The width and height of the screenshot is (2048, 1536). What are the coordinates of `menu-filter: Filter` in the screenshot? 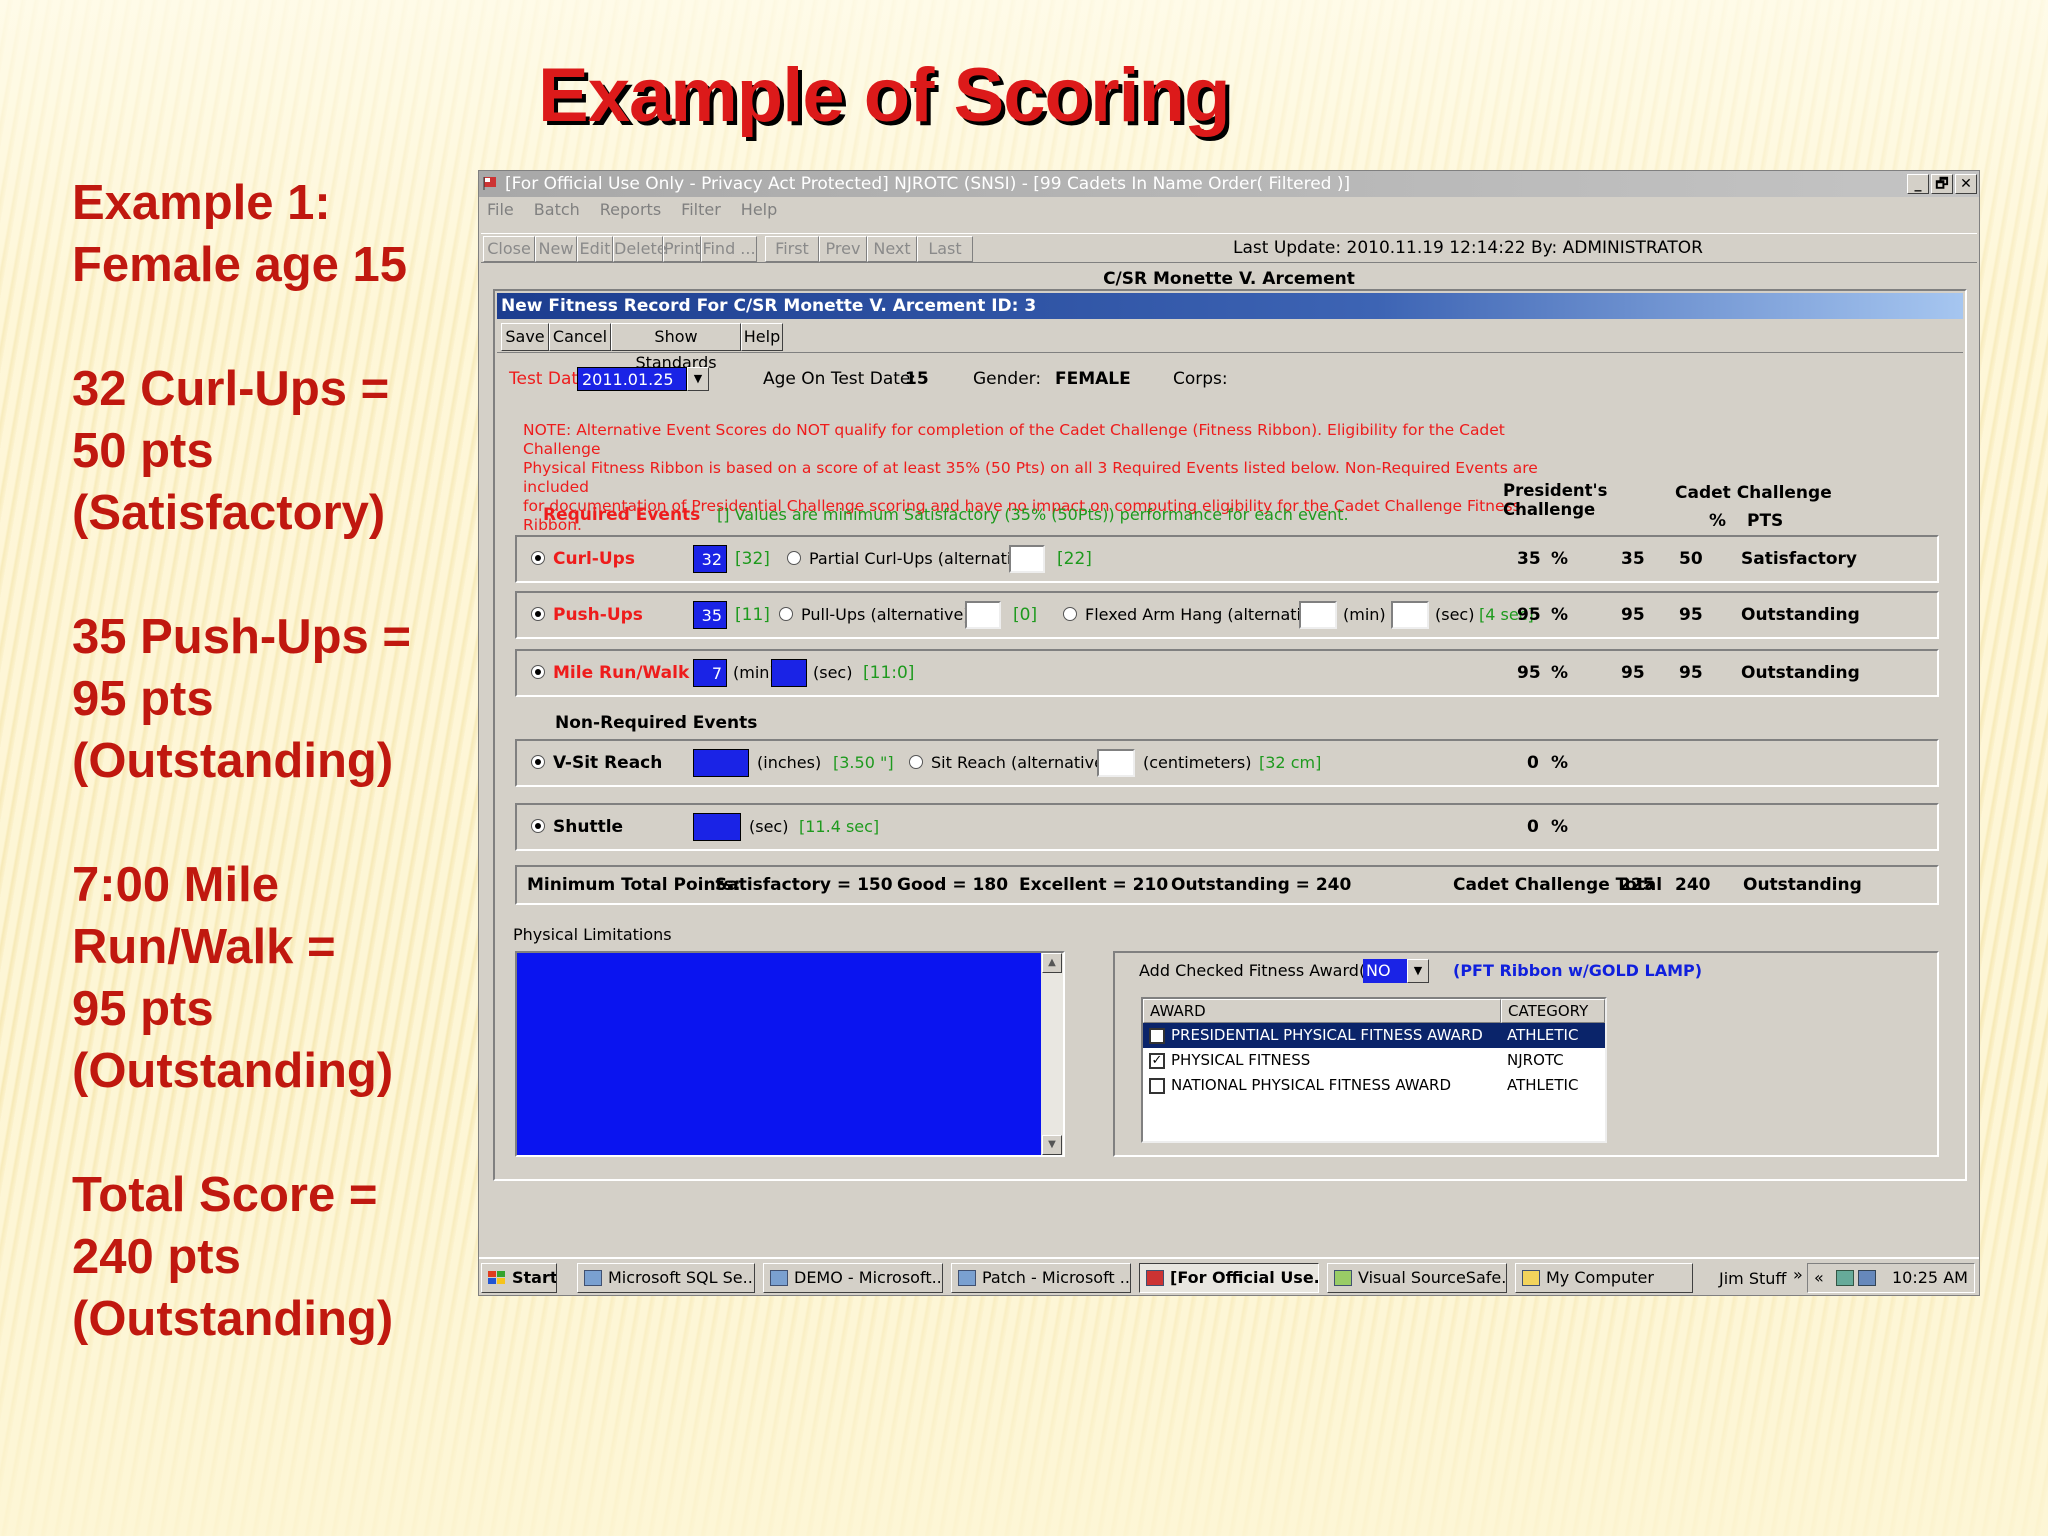 It's located at (701, 209).